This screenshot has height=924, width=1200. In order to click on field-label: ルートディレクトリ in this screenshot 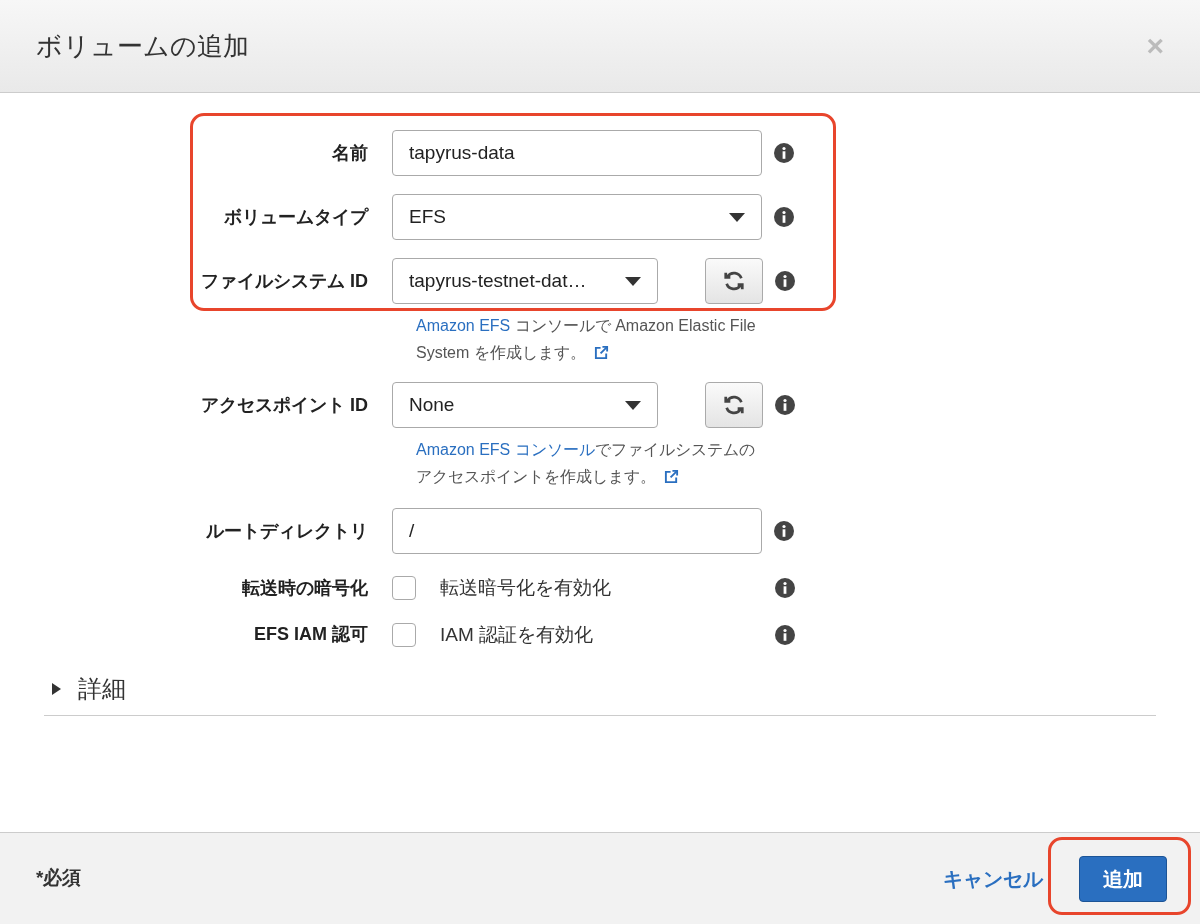, I will do `click(287, 531)`.